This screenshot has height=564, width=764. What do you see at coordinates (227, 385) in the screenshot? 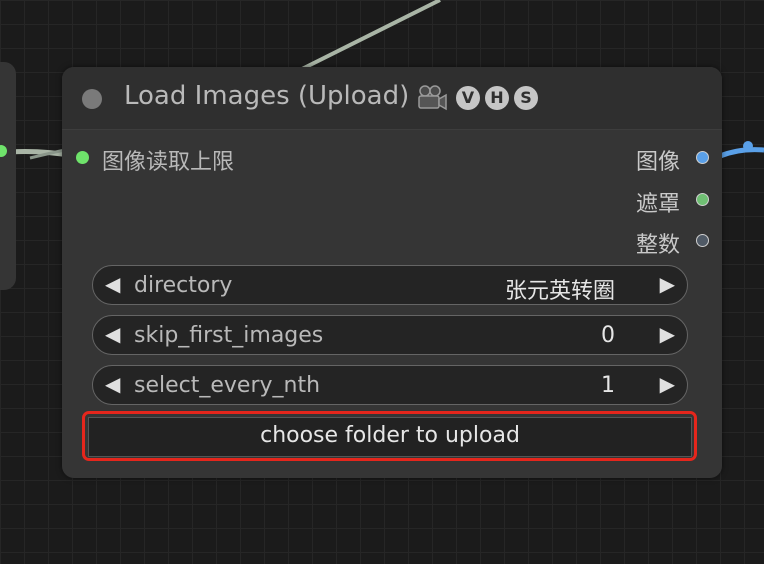
I see `widget-name: select_every_nth` at bounding box center [227, 385].